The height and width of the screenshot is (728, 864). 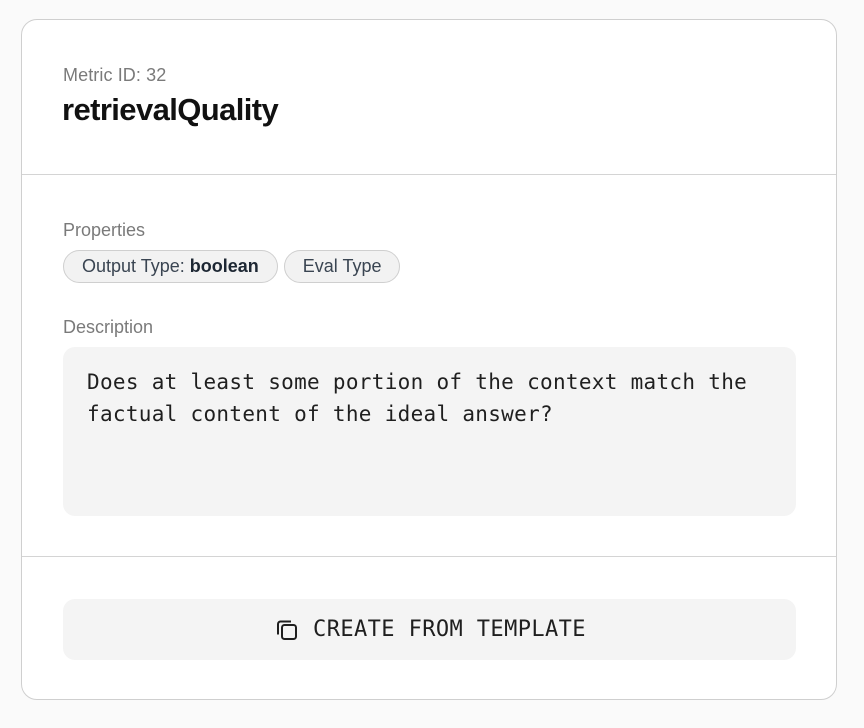 What do you see at coordinates (449, 629) in the screenshot?
I see `create-from-template-label: CREATE FROM TEMPLATE` at bounding box center [449, 629].